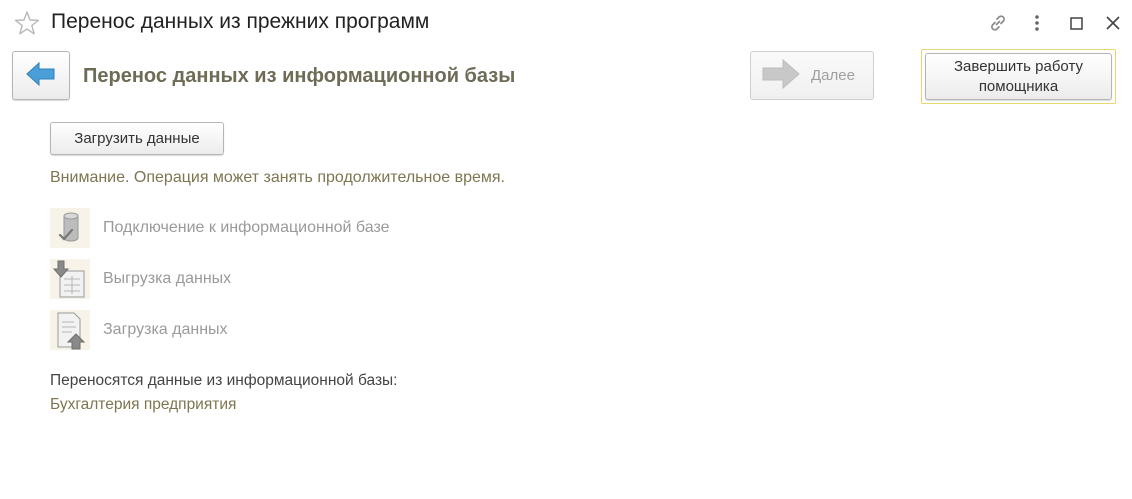 Image resolution: width=1132 pixels, height=499 pixels. Describe the element at coordinates (240, 21) in the screenshot. I see `window-title: Перенос данных из прежних программ` at that location.